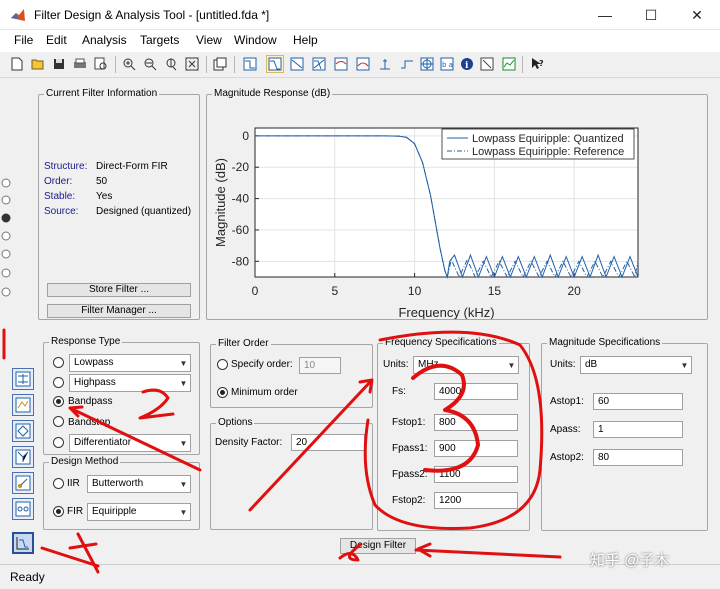  What do you see at coordinates (476, 474) in the screenshot?
I see `fpass2-input: 1100` at bounding box center [476, 474].